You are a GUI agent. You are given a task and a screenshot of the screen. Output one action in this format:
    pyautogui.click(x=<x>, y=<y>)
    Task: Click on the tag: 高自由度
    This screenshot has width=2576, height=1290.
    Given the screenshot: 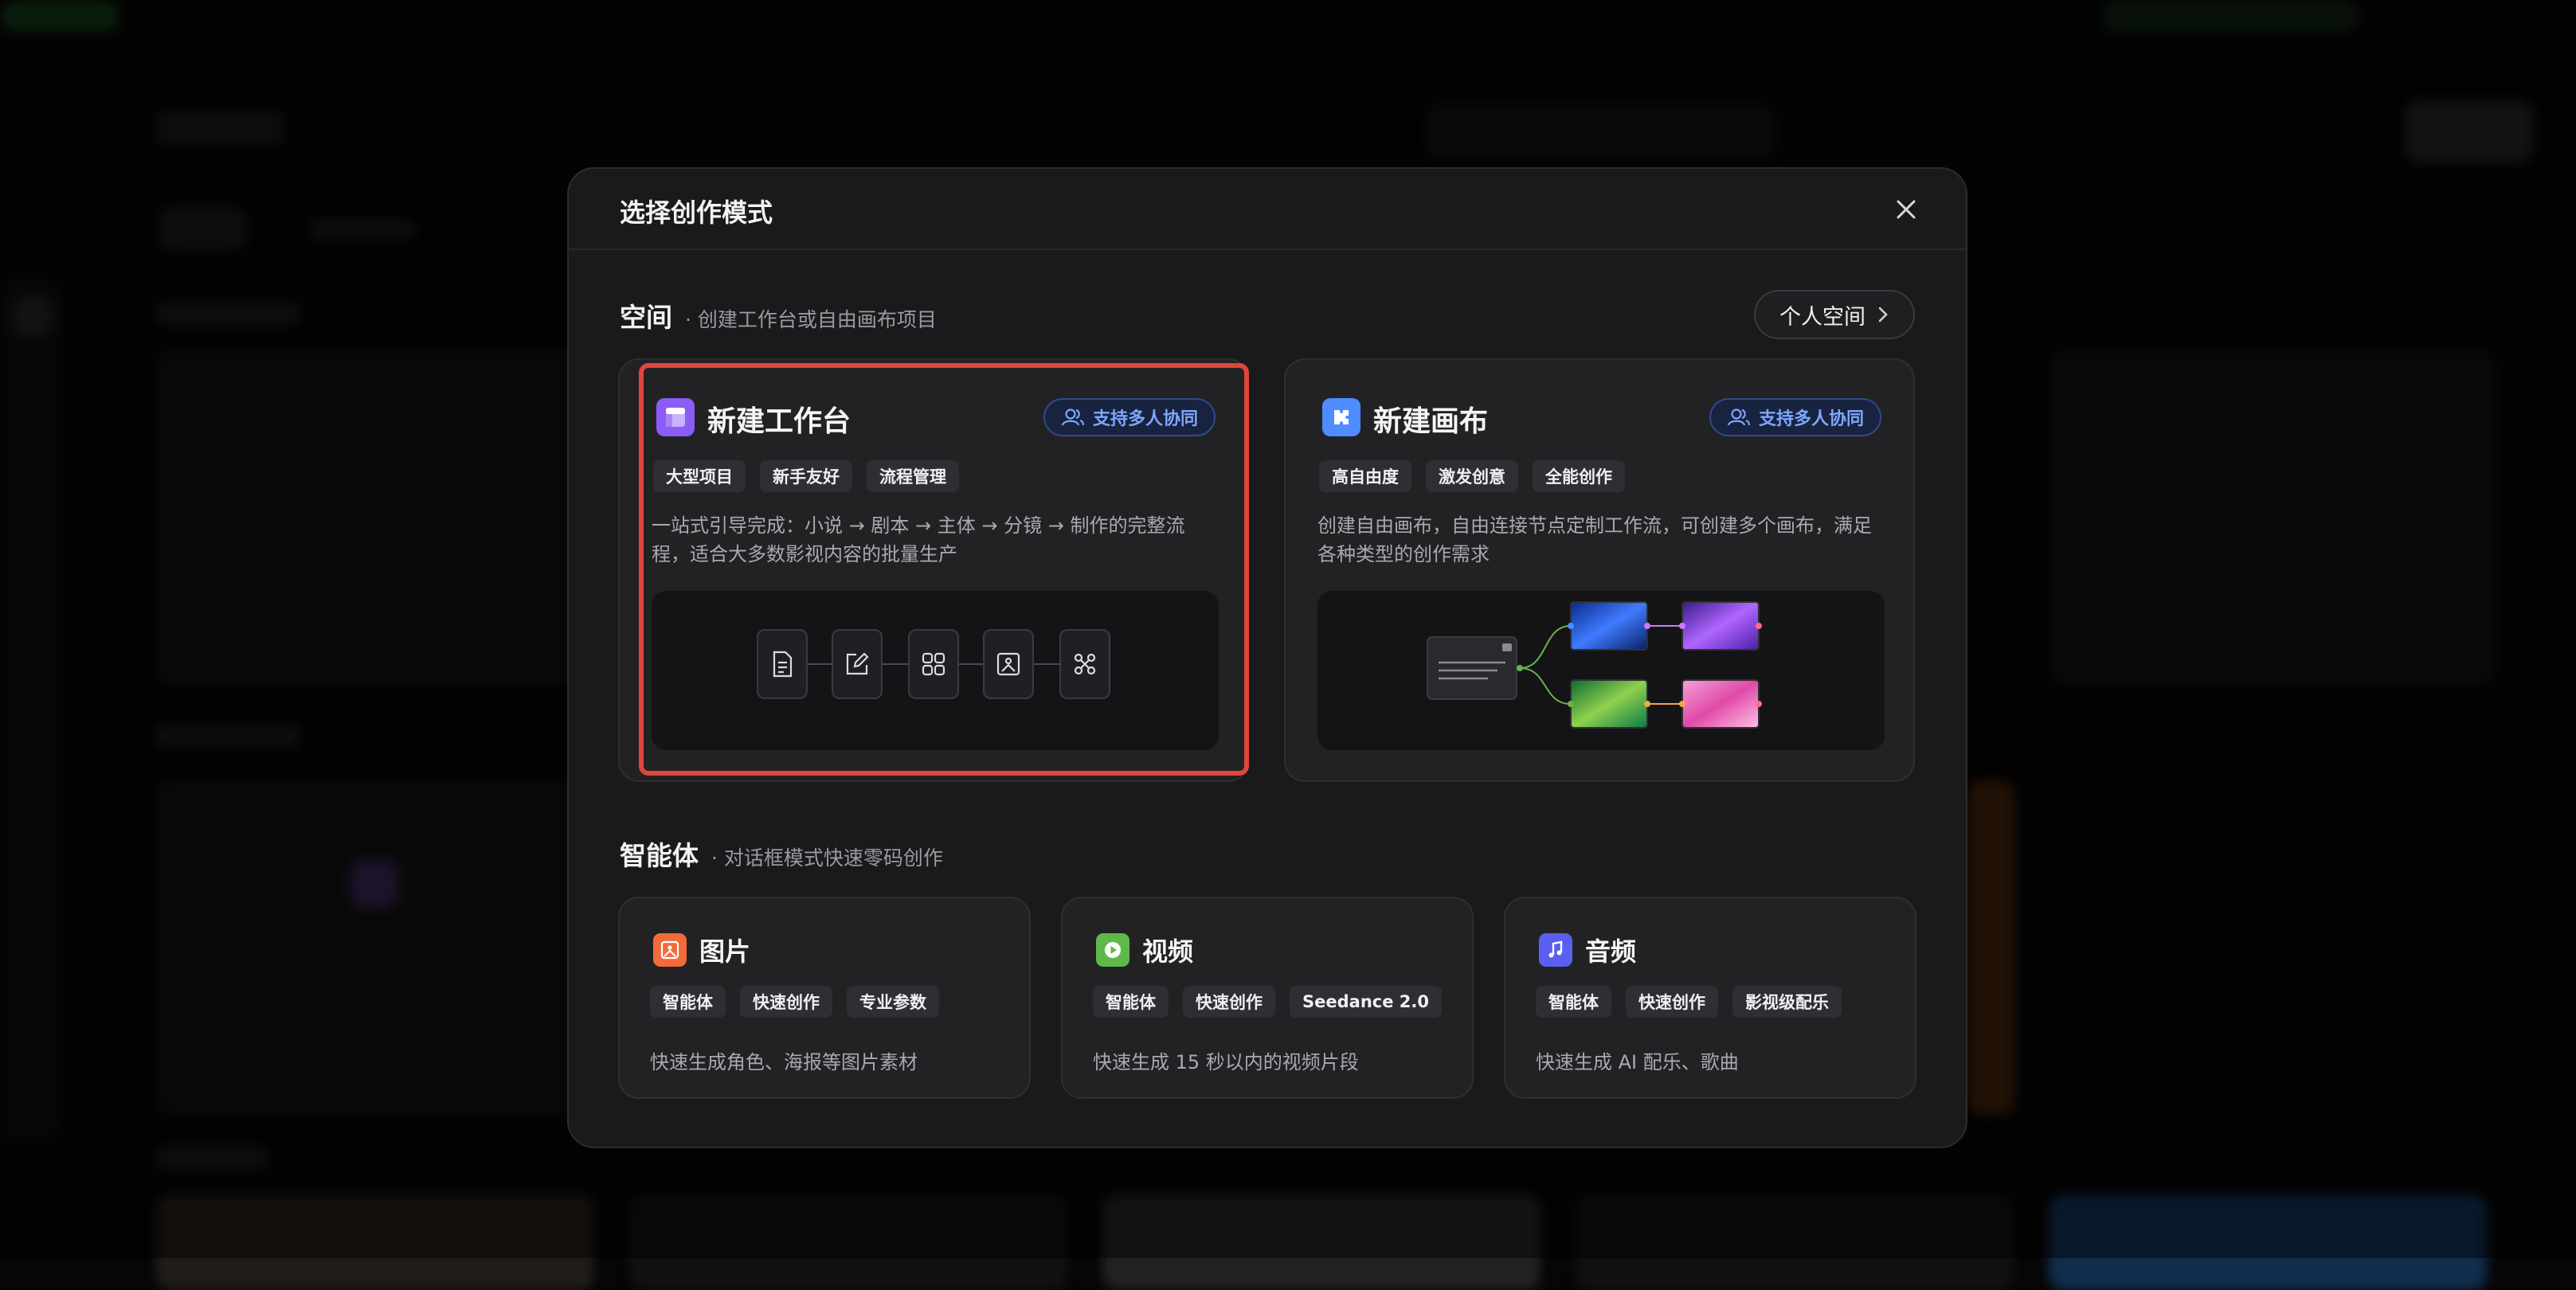 What is the action you would take?
    pyautogui.click(x=1365, y=476)
    